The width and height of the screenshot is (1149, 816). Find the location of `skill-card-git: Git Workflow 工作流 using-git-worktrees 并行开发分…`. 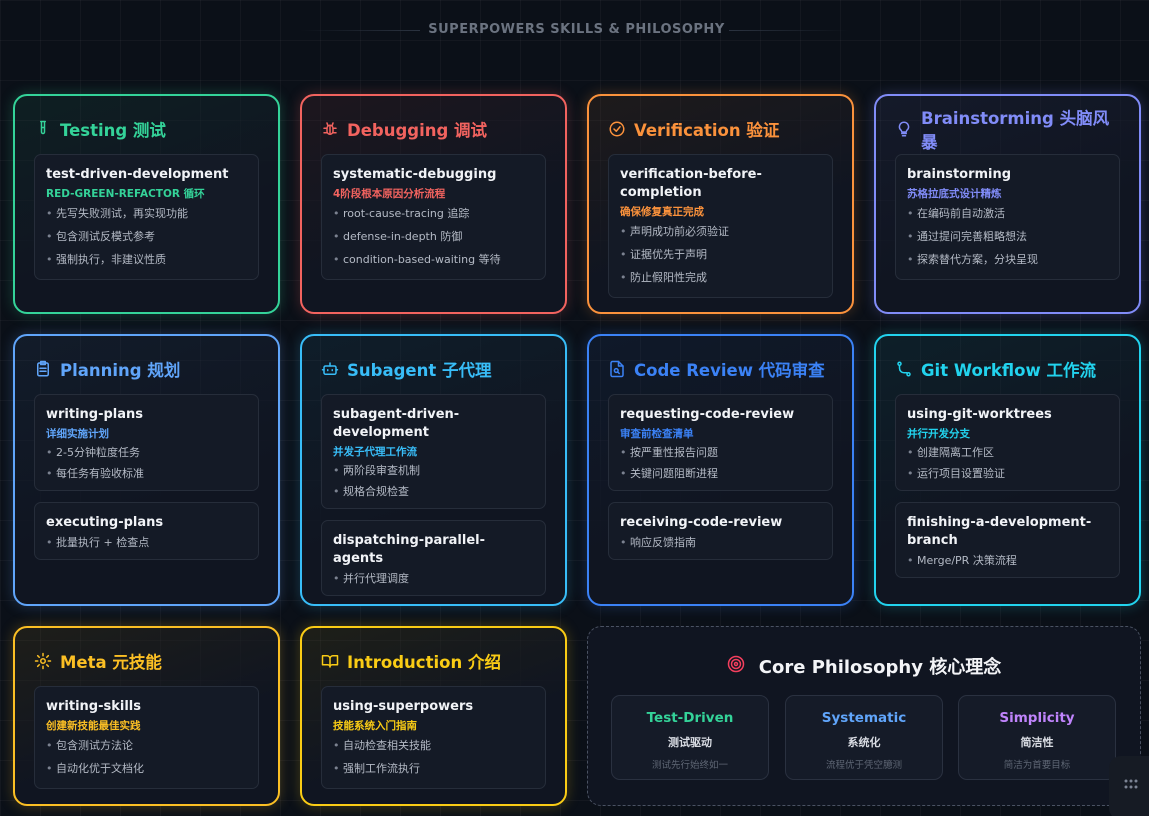

skill-card-git: Git Workflow 工作流 using-git-worktrees 并行开发分… is located at coordinates (1007, 470).